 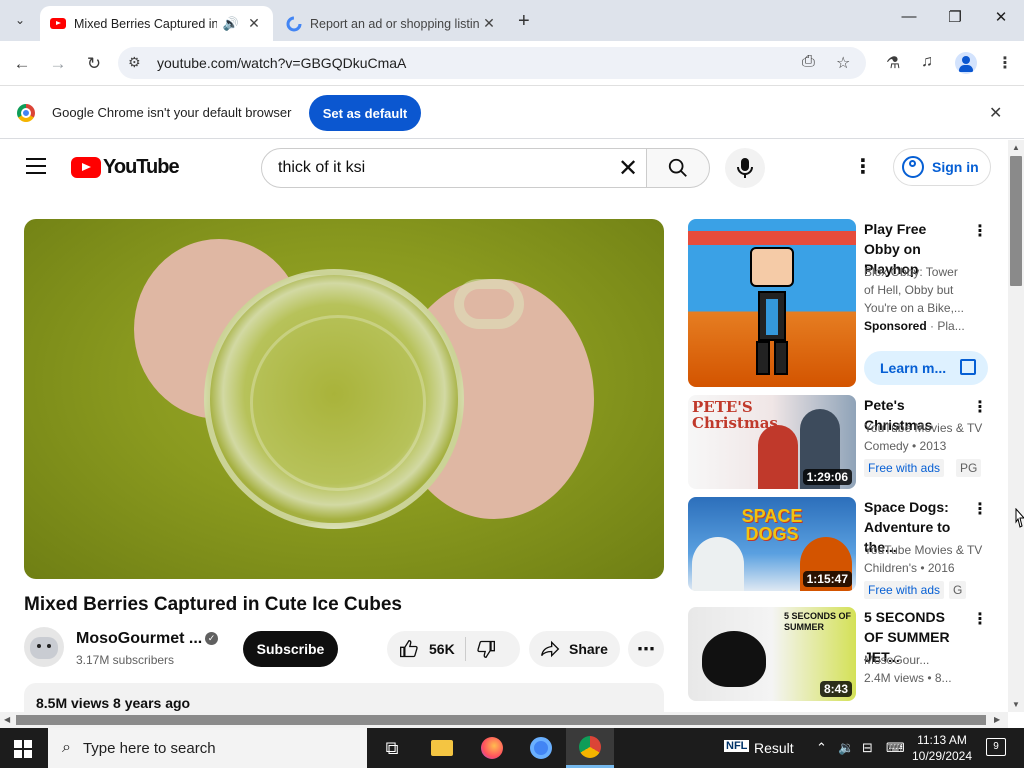 I want to click on youtube-logo: YouTube, so click(x=125, y=167).